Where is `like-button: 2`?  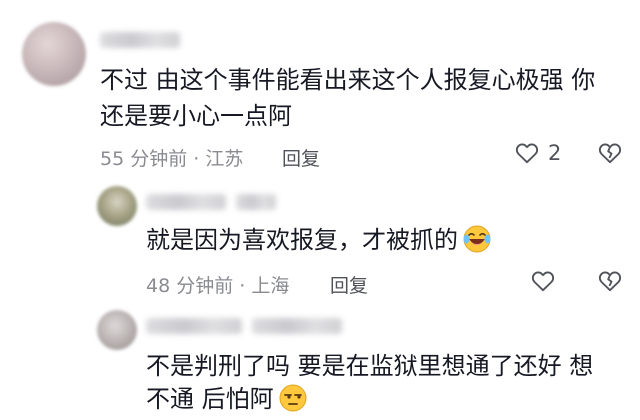
like-button: 2 is located at coordinates (537, 153).